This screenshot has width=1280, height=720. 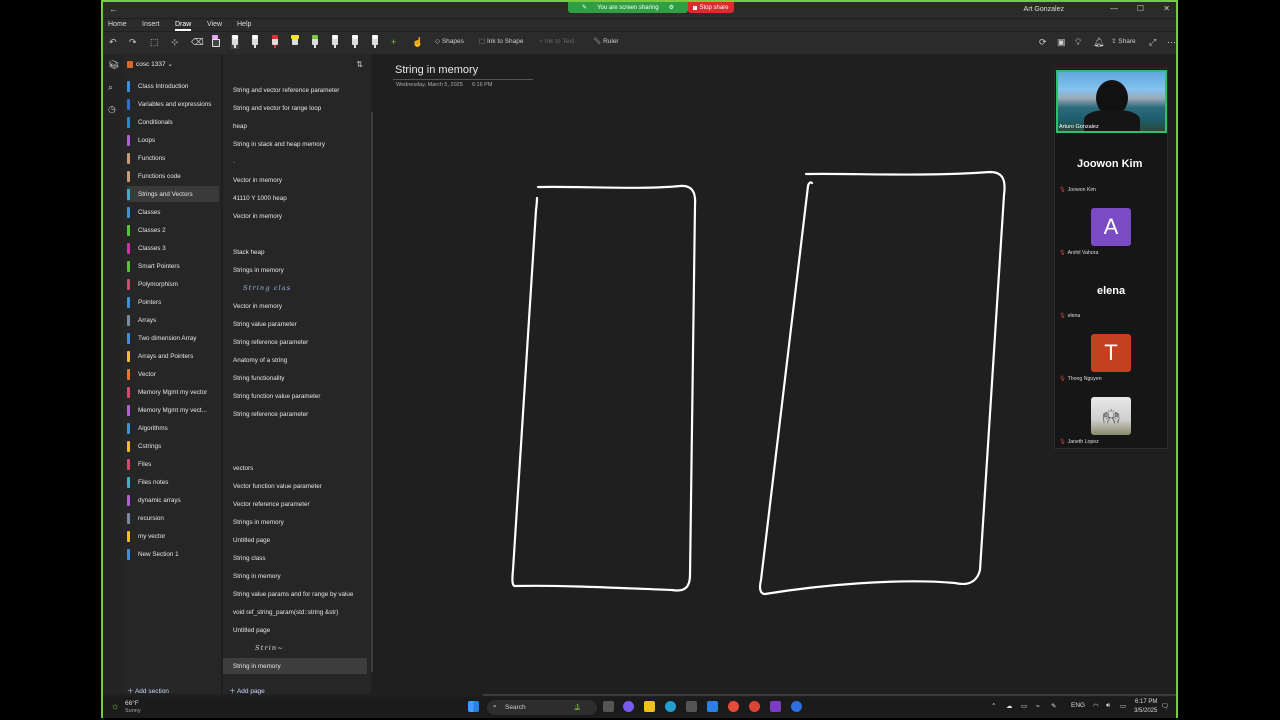 What do you see at coordinates (1166, 8) in the screenshot?
I see `close-icon: ✕` at bounding box center [1166, 8].